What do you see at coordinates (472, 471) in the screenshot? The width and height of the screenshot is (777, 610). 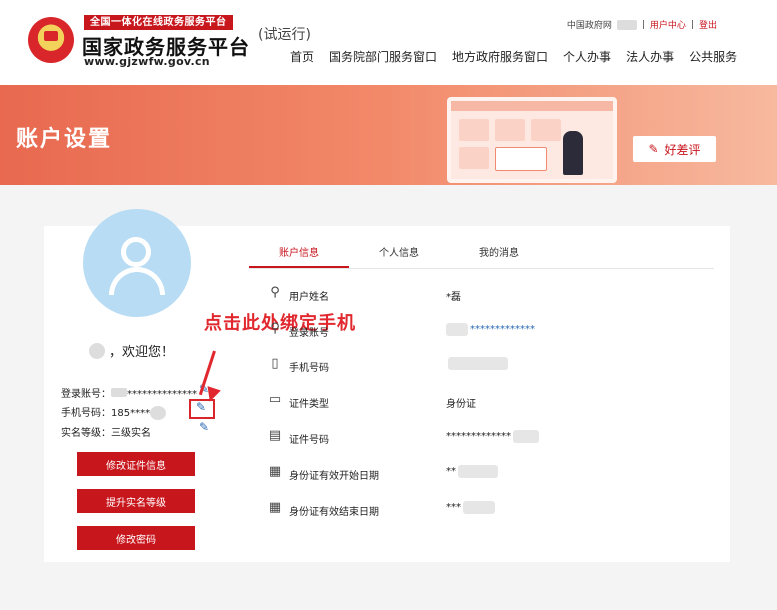 I see `row-value: **` at bounding box center [472, 471].